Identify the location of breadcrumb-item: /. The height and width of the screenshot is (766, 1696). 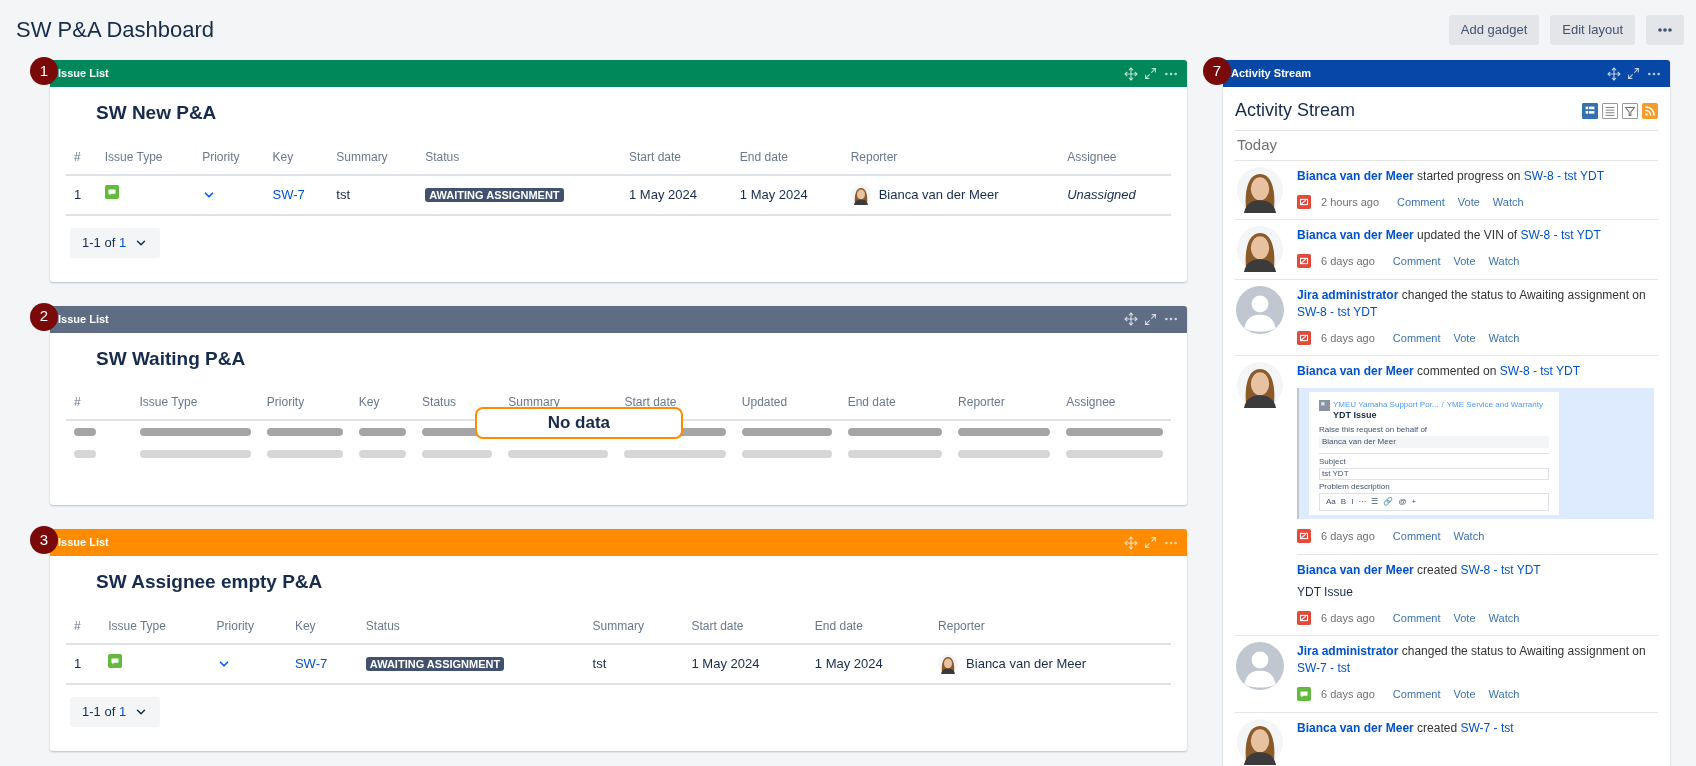
(1442, 405).